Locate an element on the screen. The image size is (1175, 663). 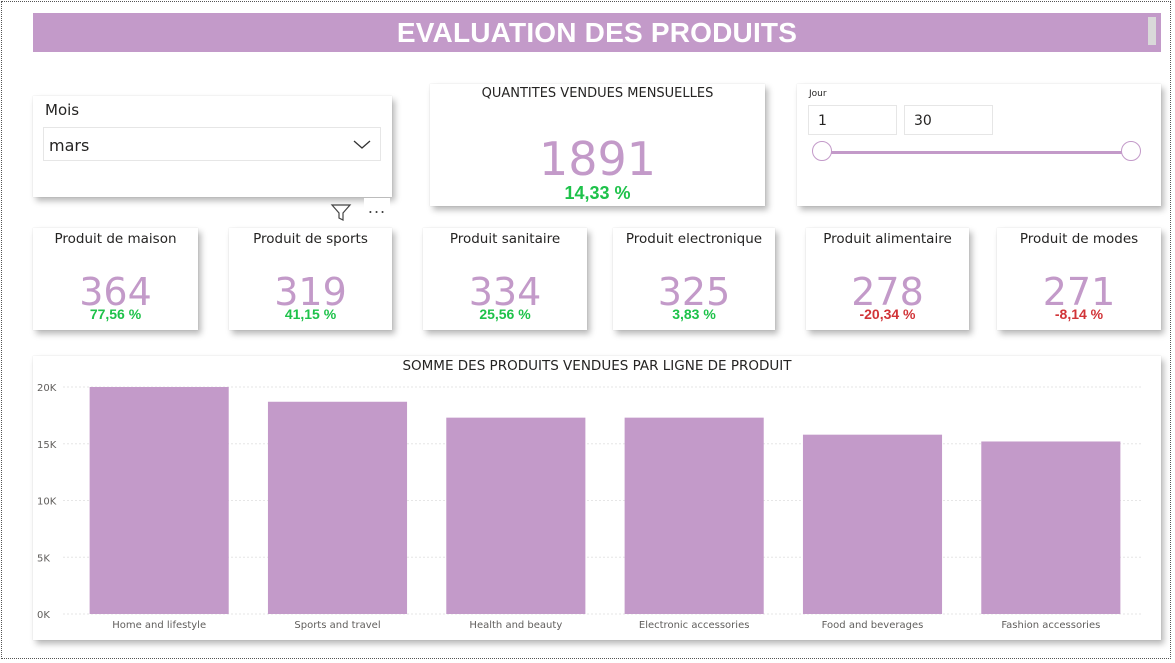
mois-slicer-label: Mois is located at coordinates (62, 110).